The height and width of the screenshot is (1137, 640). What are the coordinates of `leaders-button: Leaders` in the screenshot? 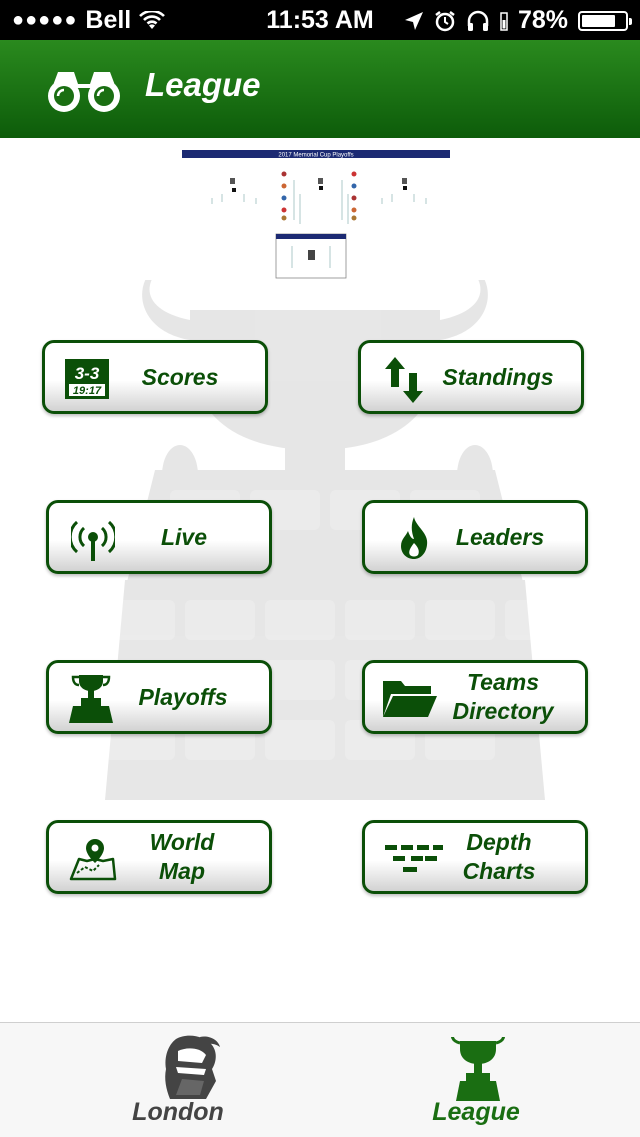 It's located at (475, 537).